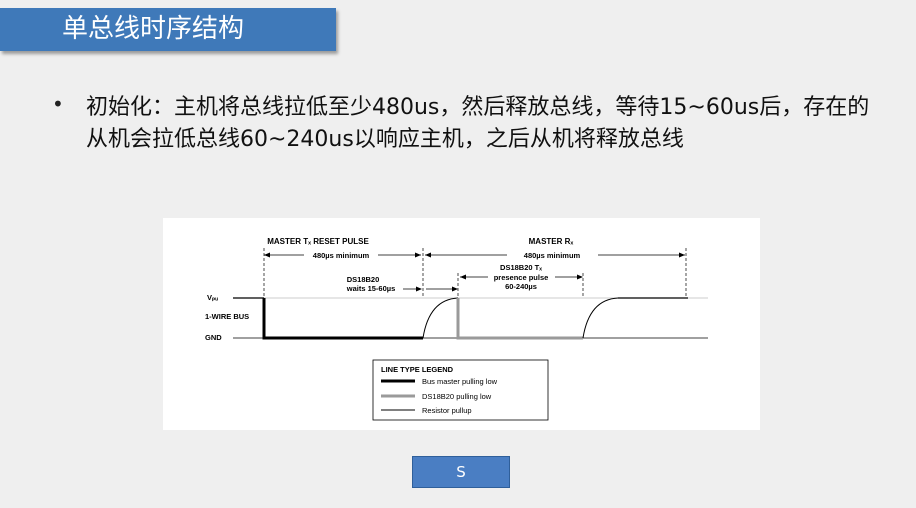 The width and height of the screenshot is (916, 508). Describe the element at coordinates (519, 319) in the screenshot. I see `ds-low-segment` at that location.